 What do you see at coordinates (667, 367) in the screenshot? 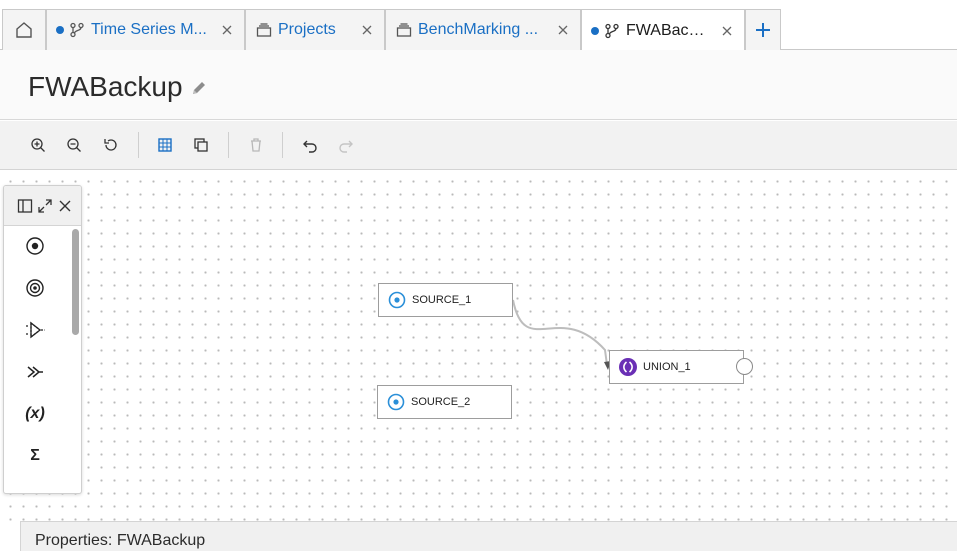
I see `node-label: UNION_1` at bounding box center [667, 367].